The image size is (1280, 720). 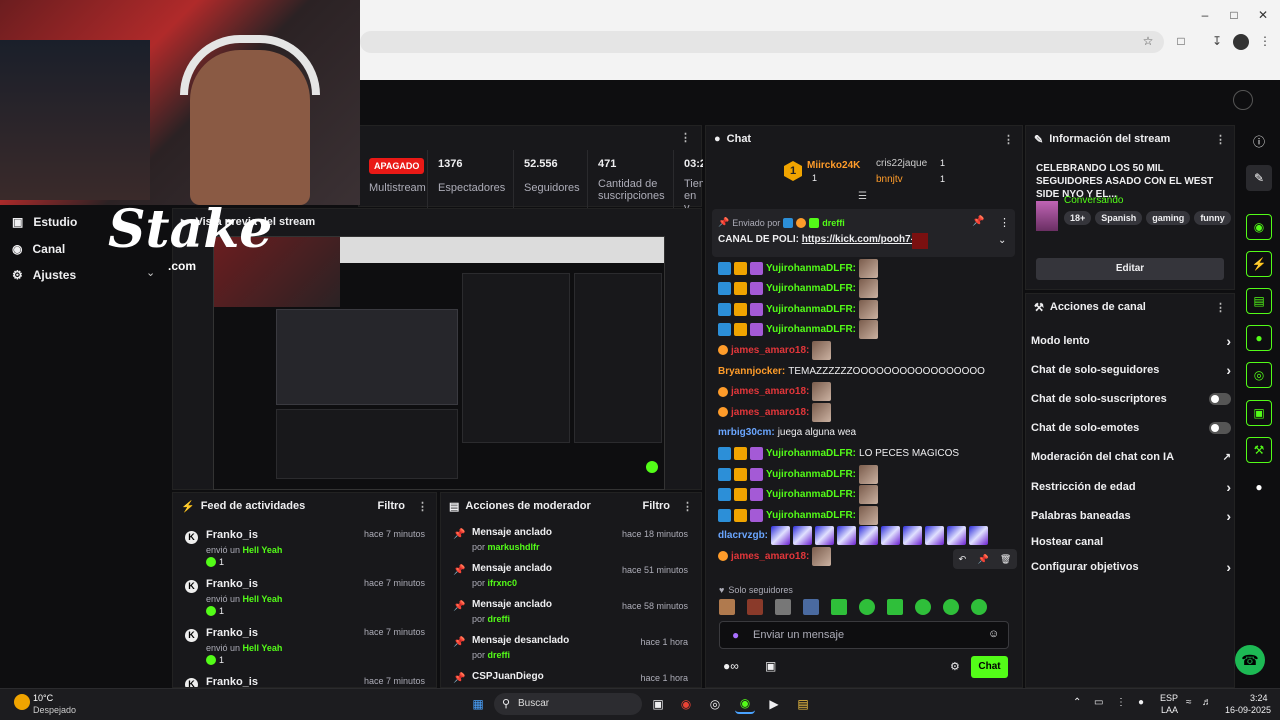 What do you see at coordinates (901, 163) in the screenshot?
I see `top-gifter-2: cris22jaque` at bounding box center [901, 163].